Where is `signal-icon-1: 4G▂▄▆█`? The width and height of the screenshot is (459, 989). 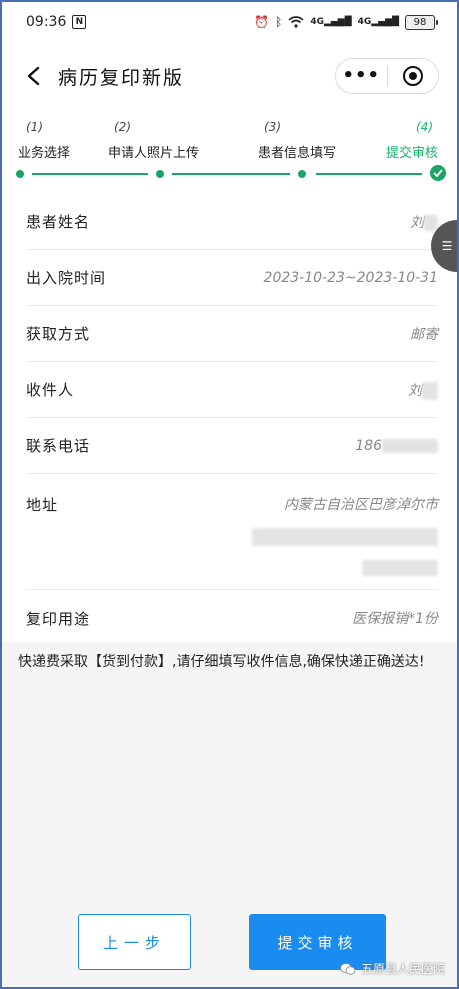
signal-icon-1: 4G▂▄▆█ is located at coordinates (331, 22).